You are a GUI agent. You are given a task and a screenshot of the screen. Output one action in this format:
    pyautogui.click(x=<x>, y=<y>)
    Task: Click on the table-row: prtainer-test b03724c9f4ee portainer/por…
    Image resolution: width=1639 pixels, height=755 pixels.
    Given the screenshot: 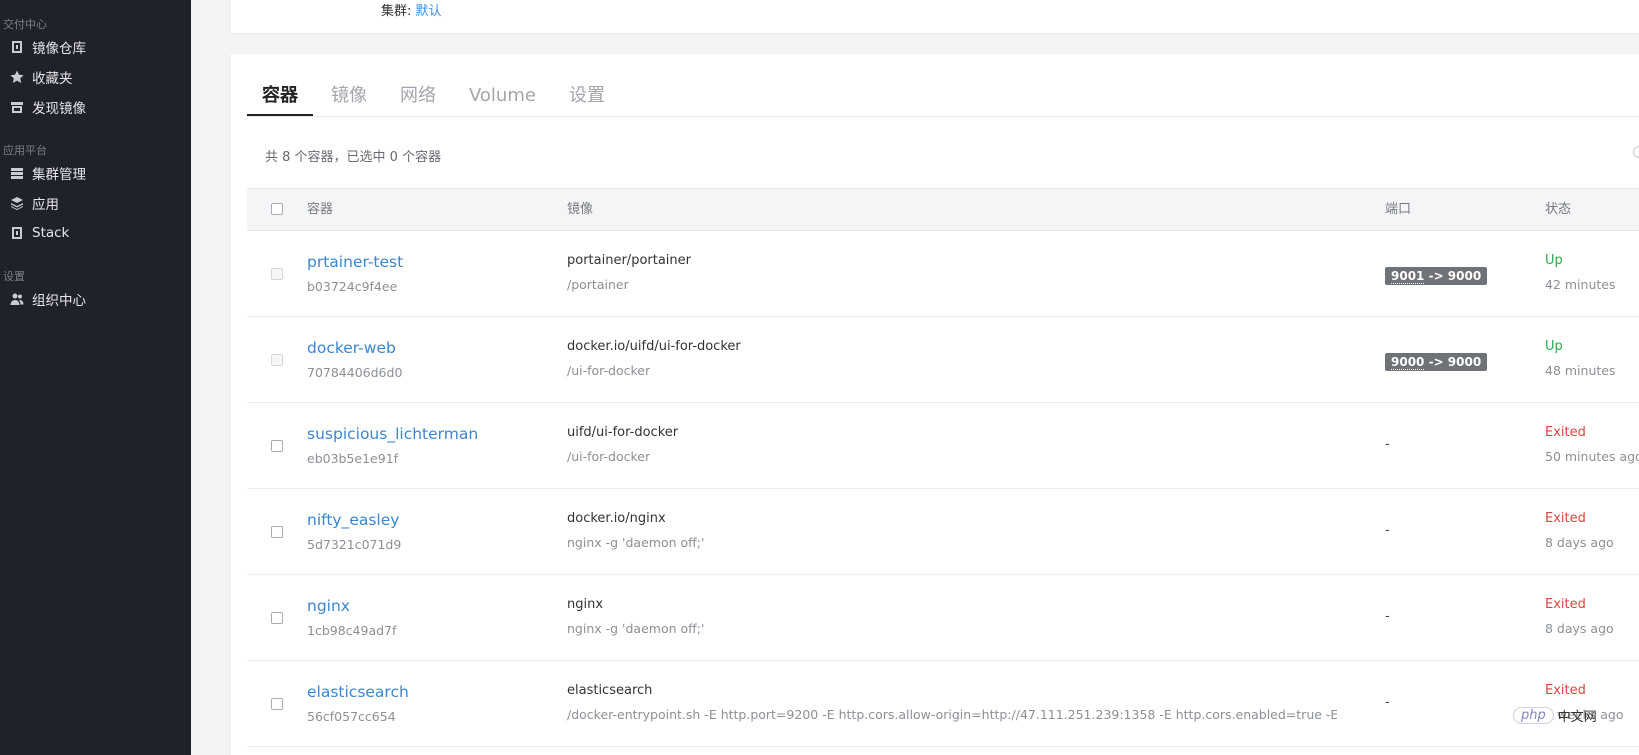 What is the action you would take?
    pyautogui.click(x=943, y=274)
    